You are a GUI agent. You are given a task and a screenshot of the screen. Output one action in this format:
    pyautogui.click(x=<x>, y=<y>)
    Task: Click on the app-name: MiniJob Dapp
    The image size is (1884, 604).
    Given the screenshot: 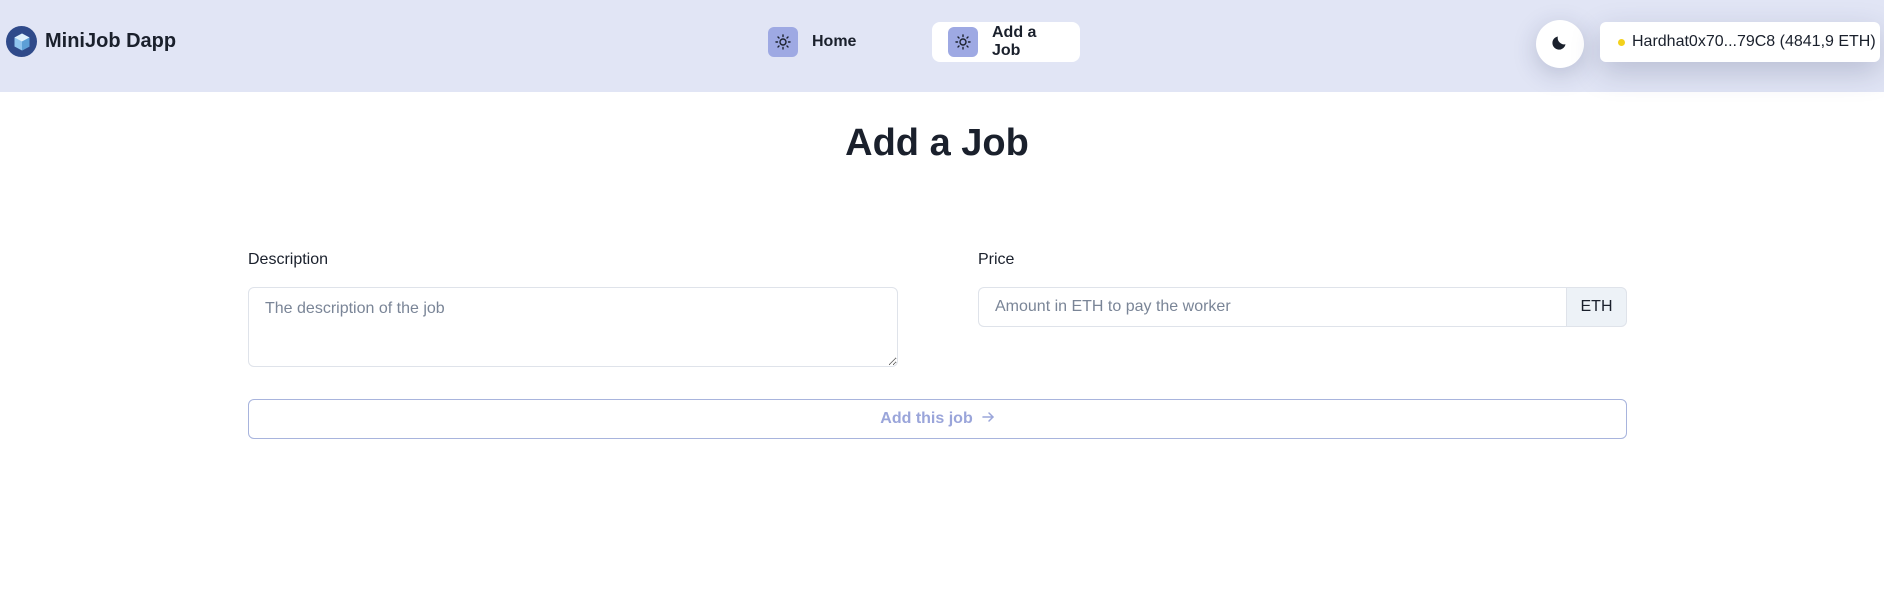 What is the action you would take?
    pyautogui.click(x=111, y=41)
    